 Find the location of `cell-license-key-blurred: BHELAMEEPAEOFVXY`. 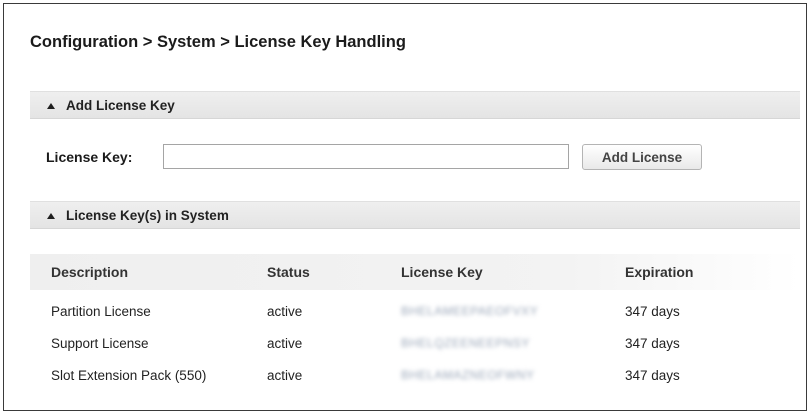

cell-license-key-blurred: BHELAMEEPAEOFVXY is located at coordinates (470, 311).